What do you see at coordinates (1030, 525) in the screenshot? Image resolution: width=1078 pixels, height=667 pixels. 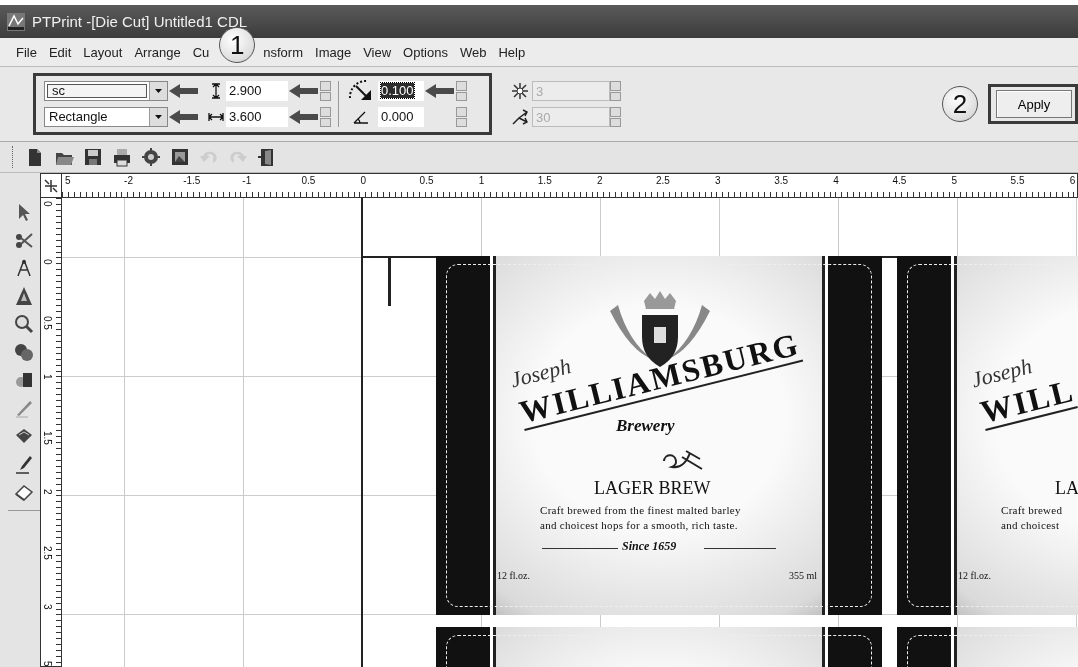 I see `description-text: and choicest` at bounding box center [1030, 525].